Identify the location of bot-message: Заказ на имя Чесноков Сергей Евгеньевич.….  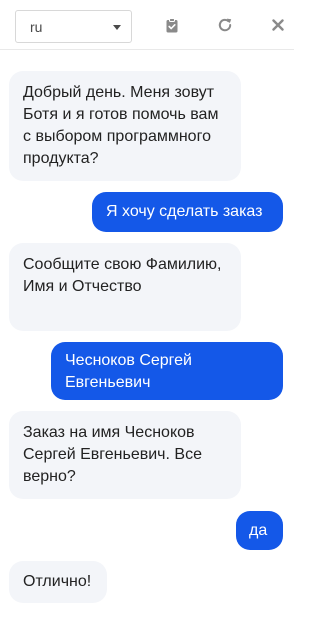
(125, 455).